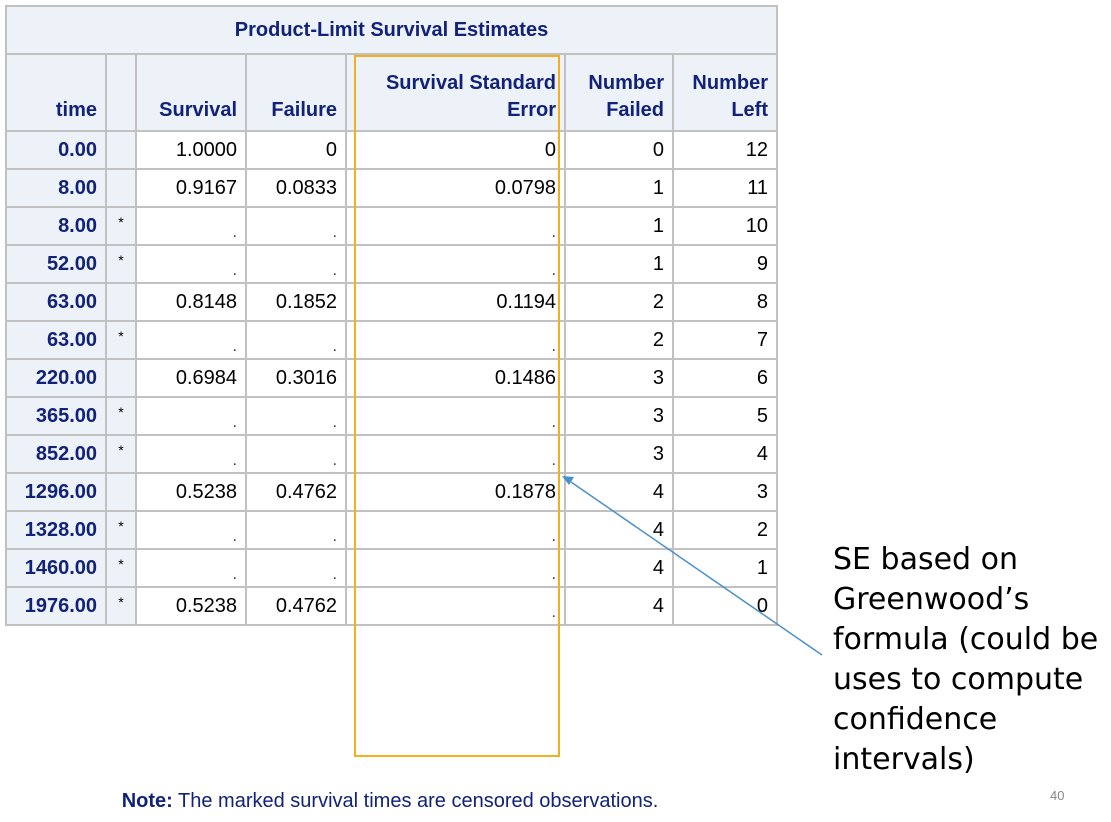 This screenshot has width=1111, height=822. What do you see at coordinates (915, 719) in the screenshot?
I see `callout-line-5: confidence` at bounding box center [915, 719].